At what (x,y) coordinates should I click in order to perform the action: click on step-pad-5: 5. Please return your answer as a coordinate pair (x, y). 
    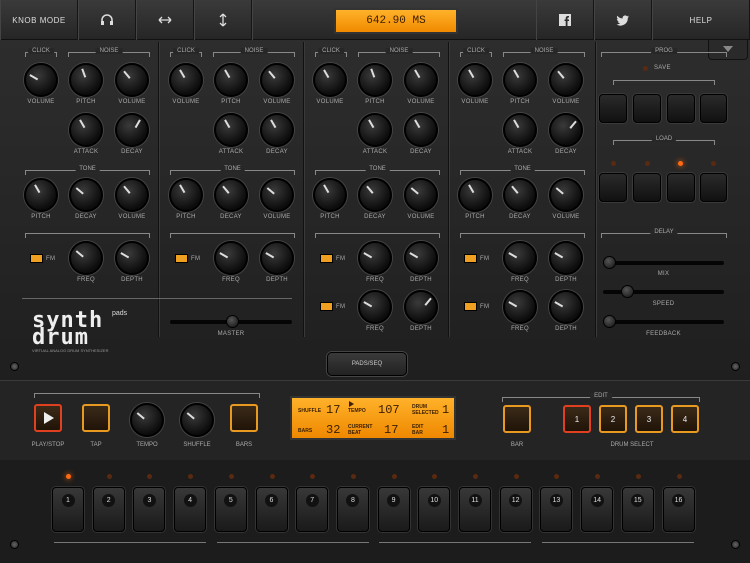
    Looking at the image, I should click on (230, 509).